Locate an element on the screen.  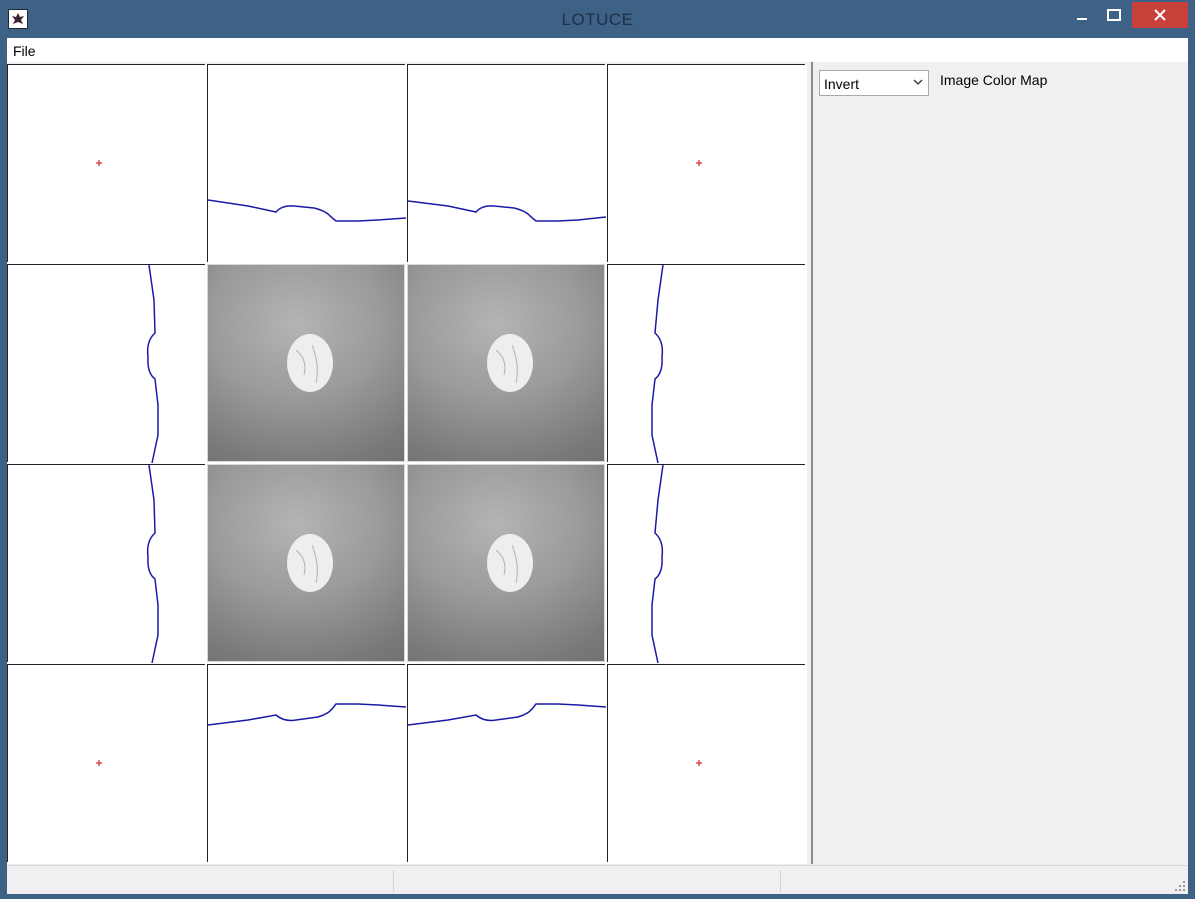
close-icon is located at coordinates (1160, 15).